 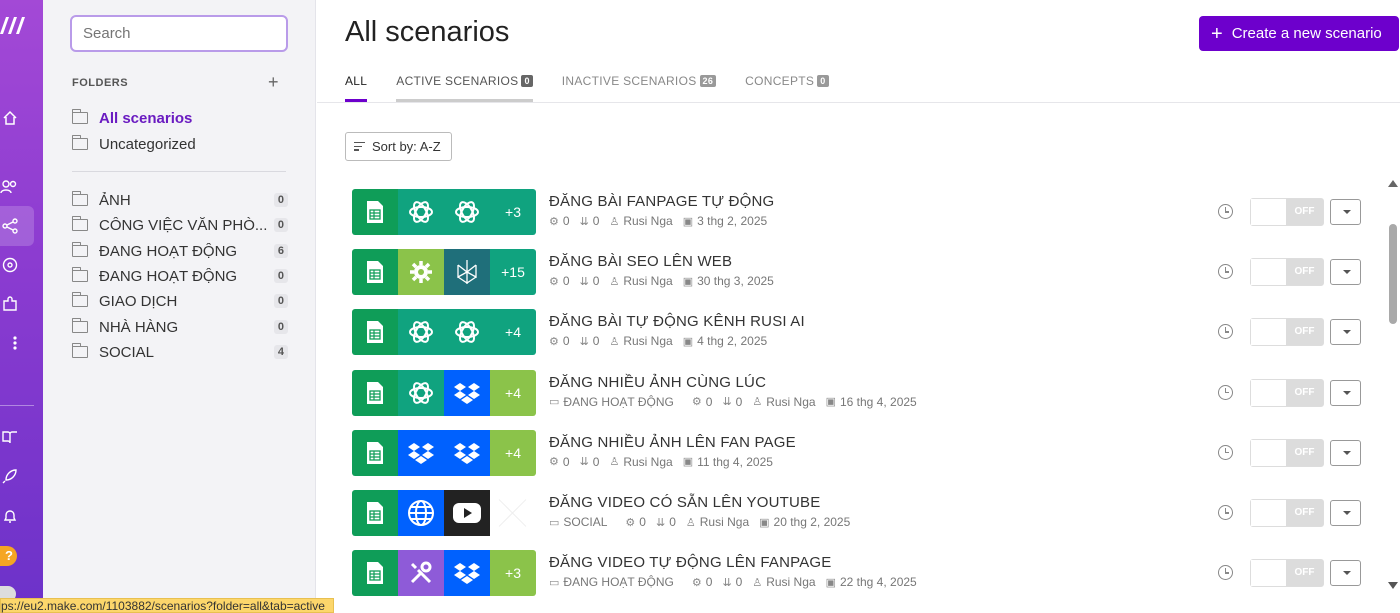 I want to click on tab-active-scenarios: ACTIVE SCENARIOS 0, so click(x=465, y=88).